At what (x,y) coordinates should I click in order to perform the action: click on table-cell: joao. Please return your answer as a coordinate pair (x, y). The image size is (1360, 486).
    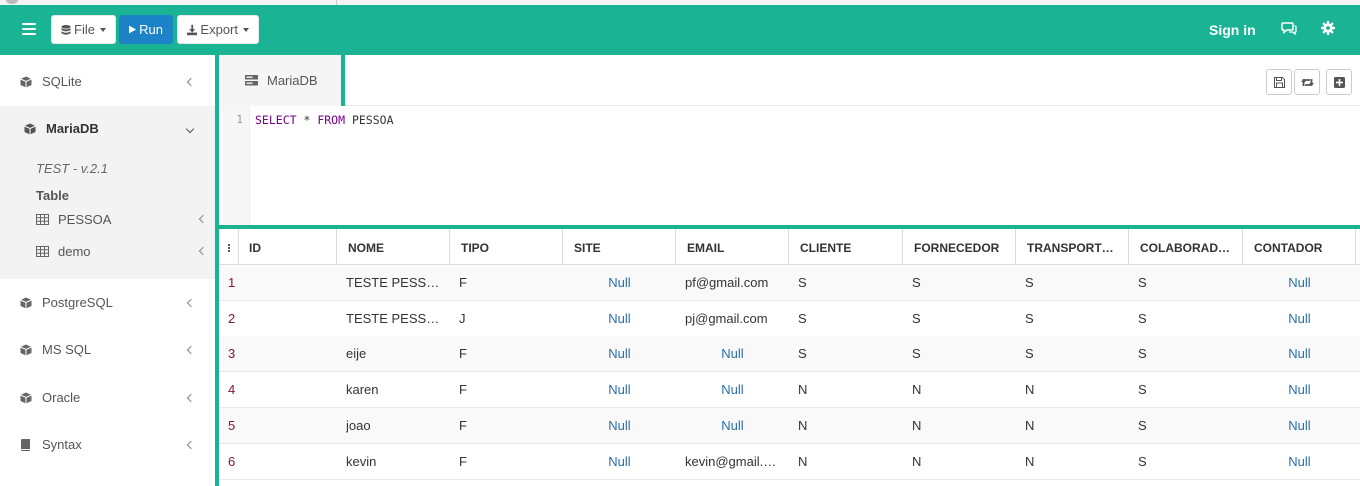
    Looking at the image, I should click on (394, 425).